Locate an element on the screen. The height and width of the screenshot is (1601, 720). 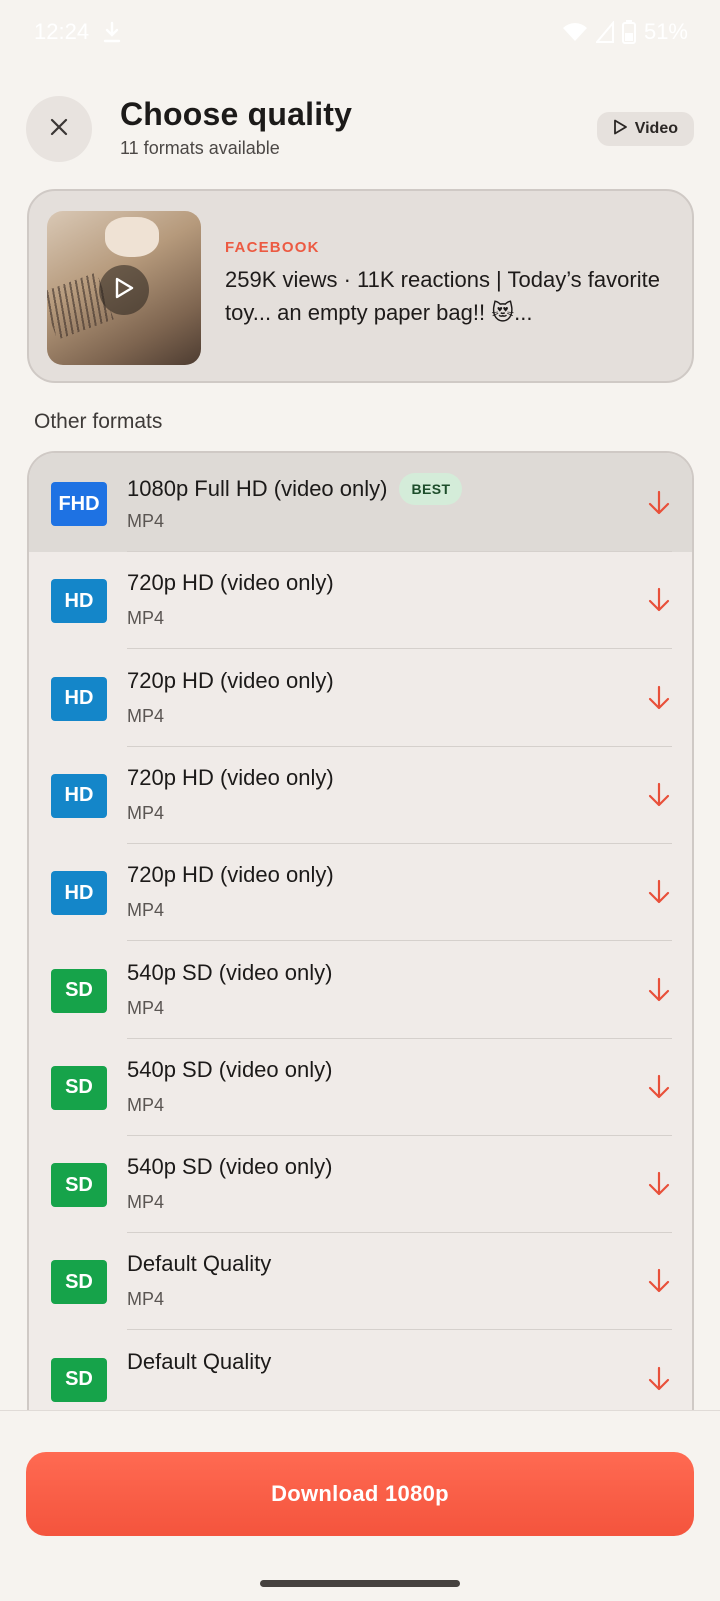
close-button is located at coordinates (59, 129).